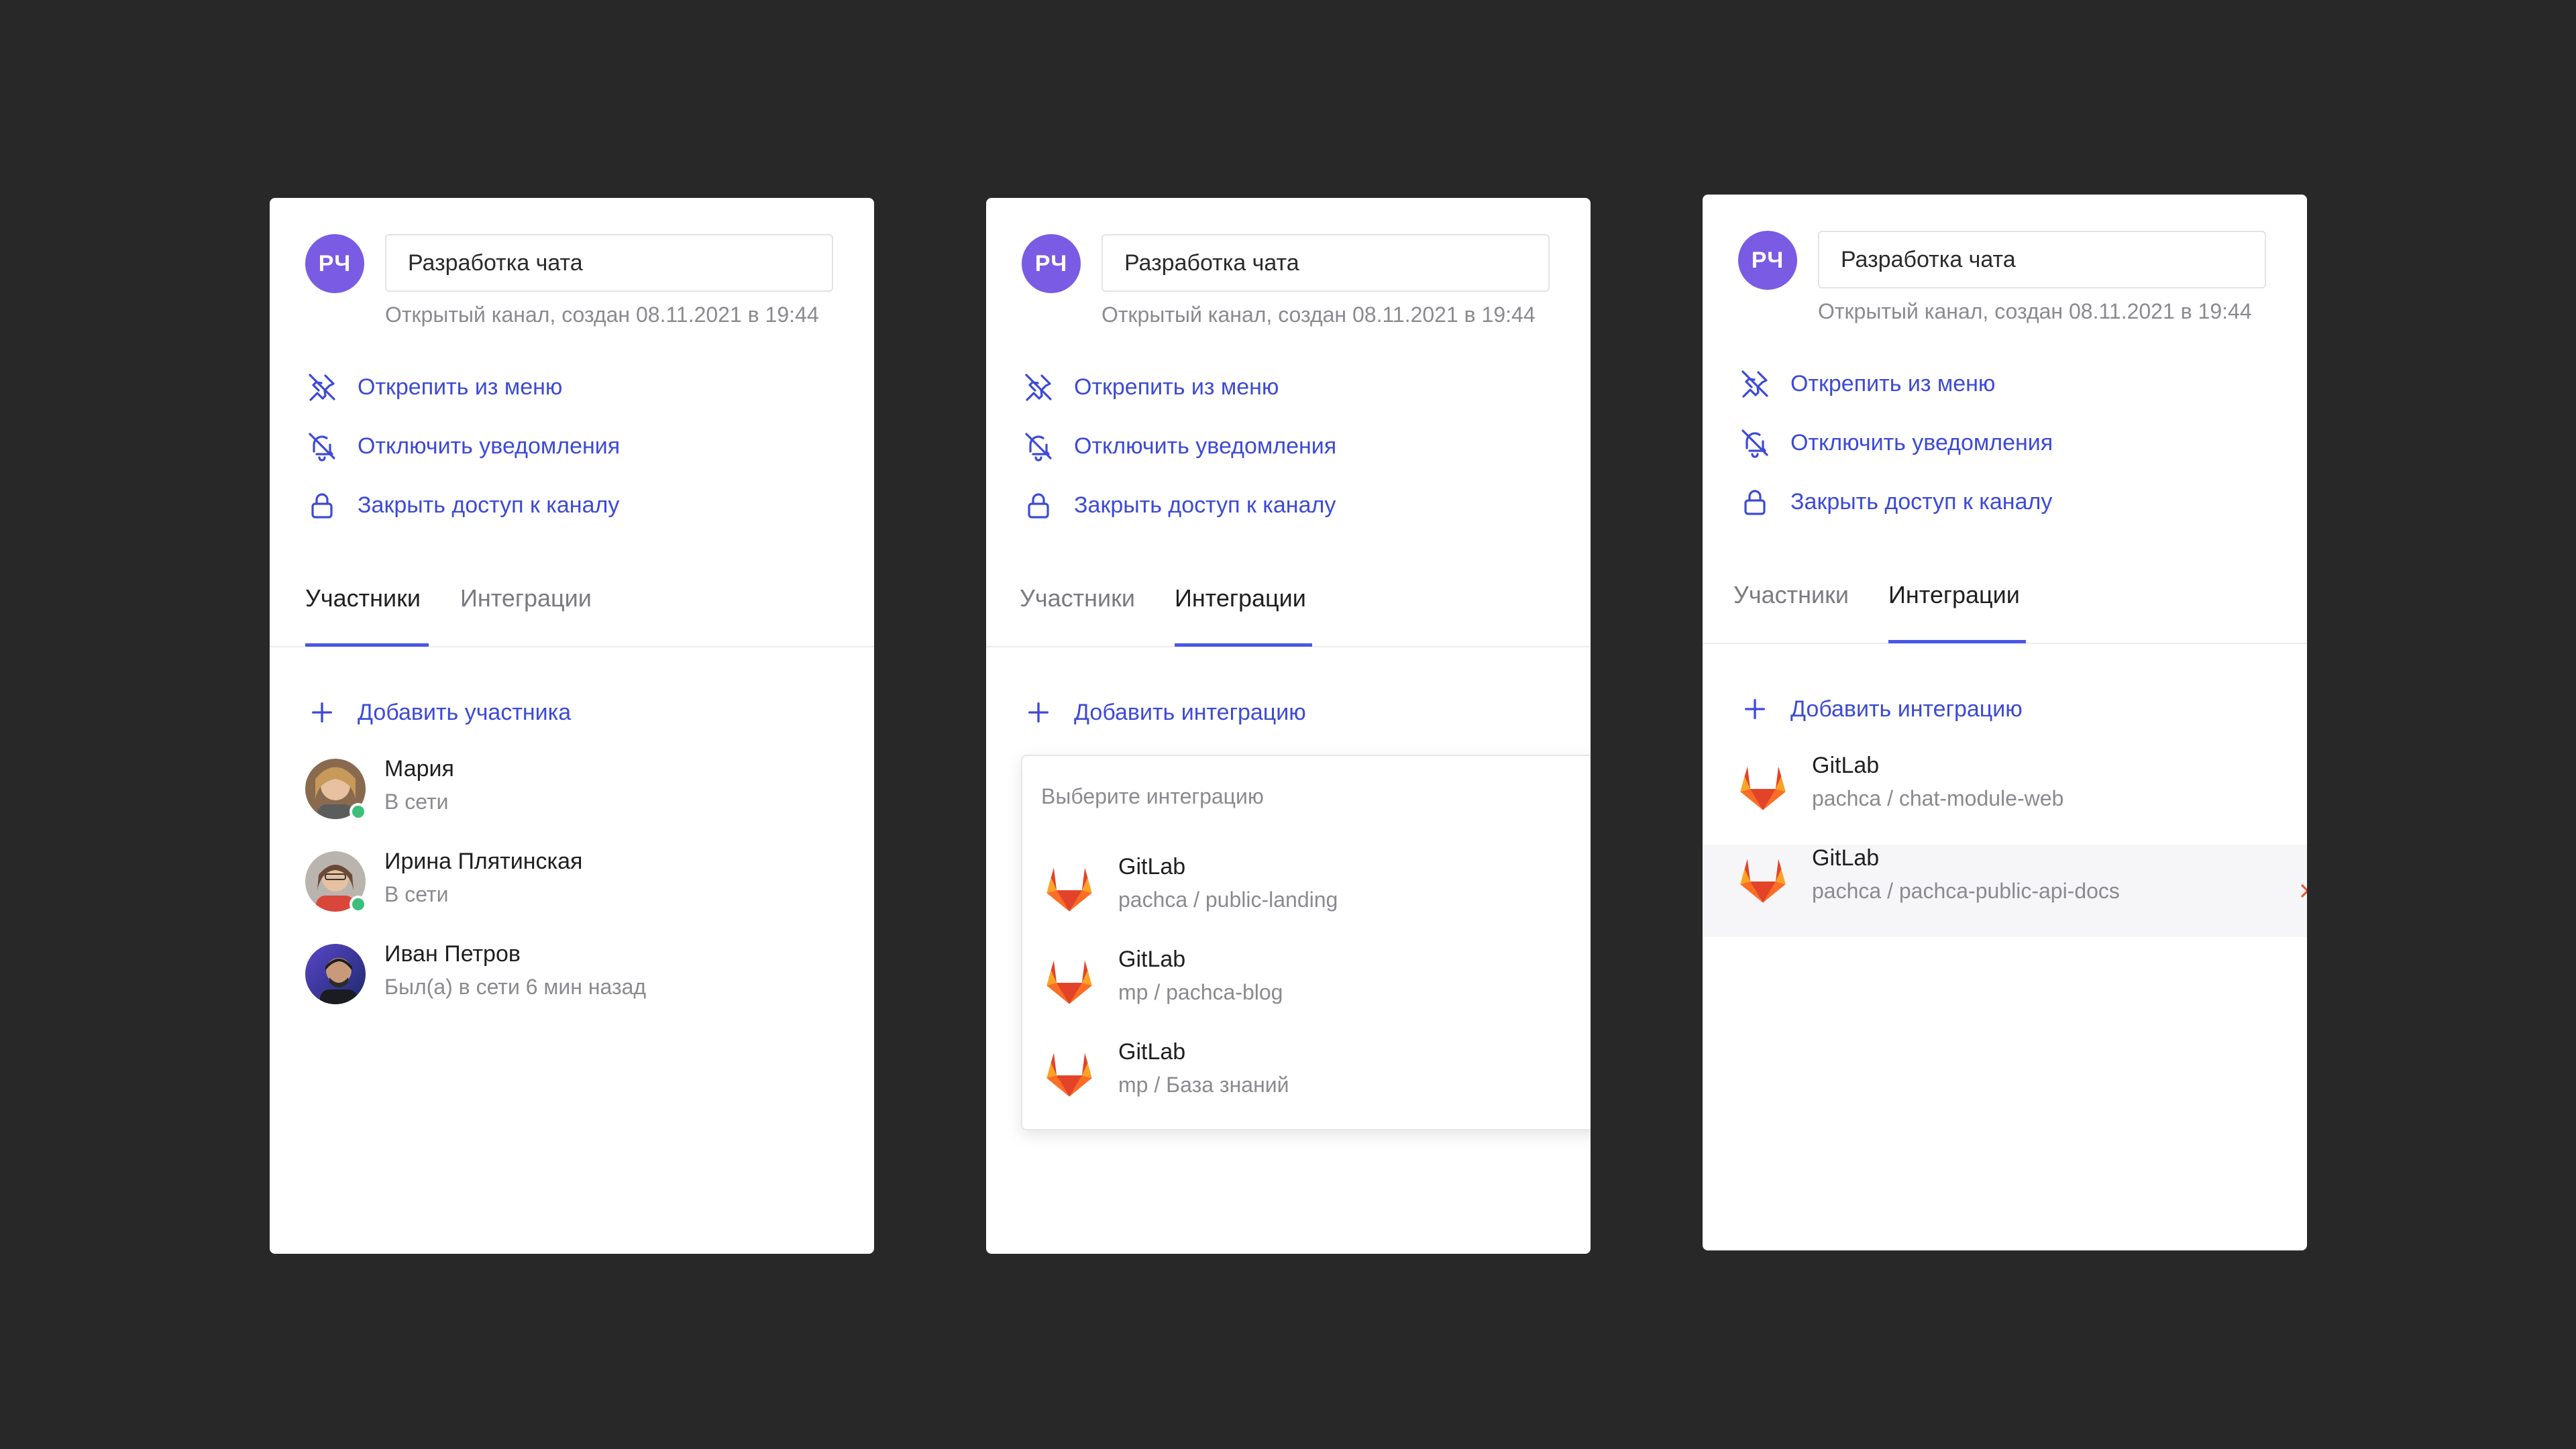  Describe the element at coordinates (452, 954) in the screenshot. I see `member-name: Иван Петров` at that location.